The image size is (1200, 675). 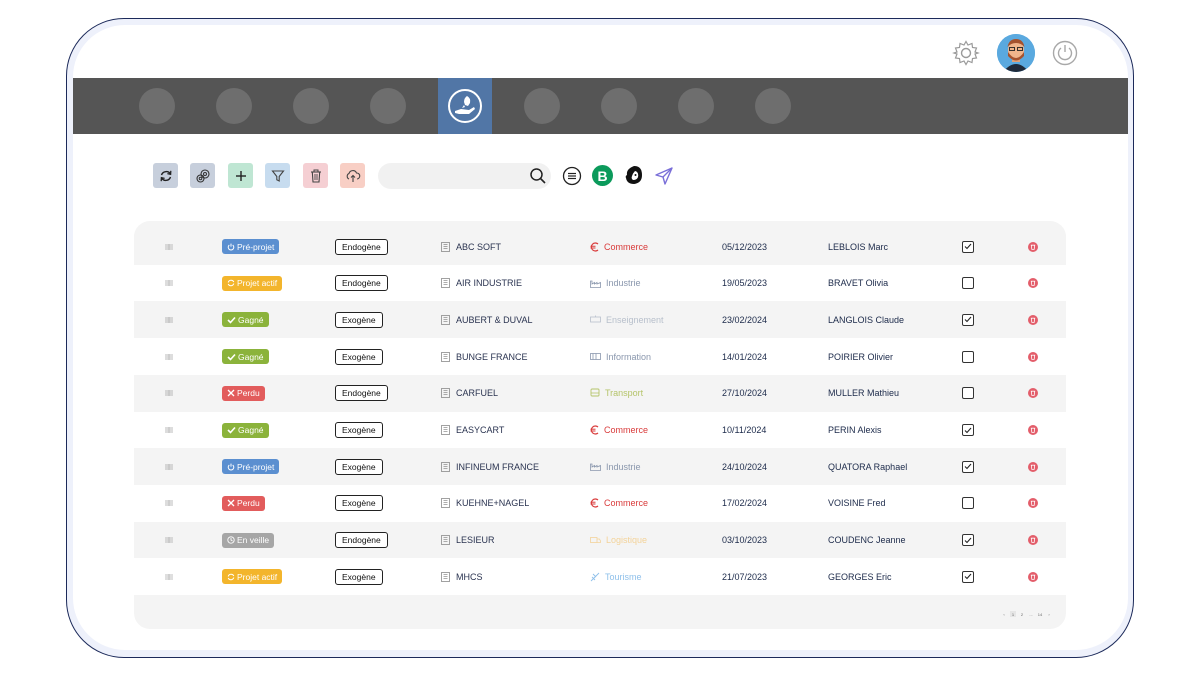 What do you see at coordinates (315, 175) in the screenshot?
I see `delete-button` at bounding box center [315, 175].